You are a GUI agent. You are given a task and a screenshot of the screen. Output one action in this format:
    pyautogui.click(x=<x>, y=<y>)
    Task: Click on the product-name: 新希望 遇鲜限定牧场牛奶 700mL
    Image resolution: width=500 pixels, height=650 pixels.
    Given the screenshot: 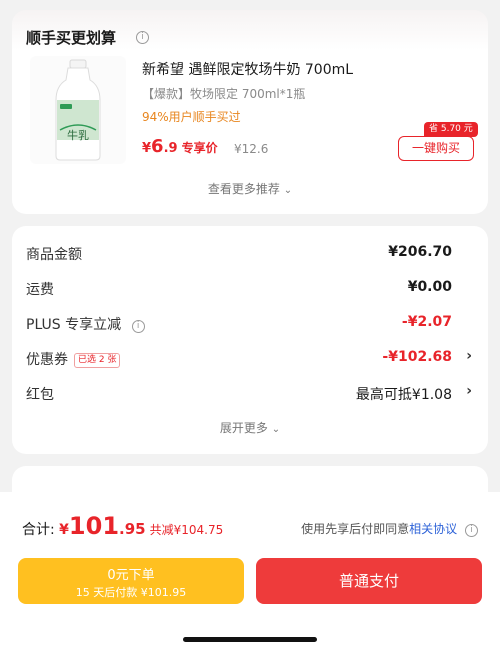 What is the action you would take?
    pyautogui.click(x=247, y=69)
    